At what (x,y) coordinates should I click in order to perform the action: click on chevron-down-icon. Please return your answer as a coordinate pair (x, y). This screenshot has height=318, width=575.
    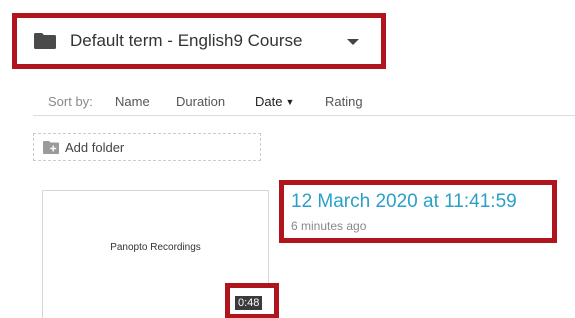
    Looking at the image, I should click on (353, 42).